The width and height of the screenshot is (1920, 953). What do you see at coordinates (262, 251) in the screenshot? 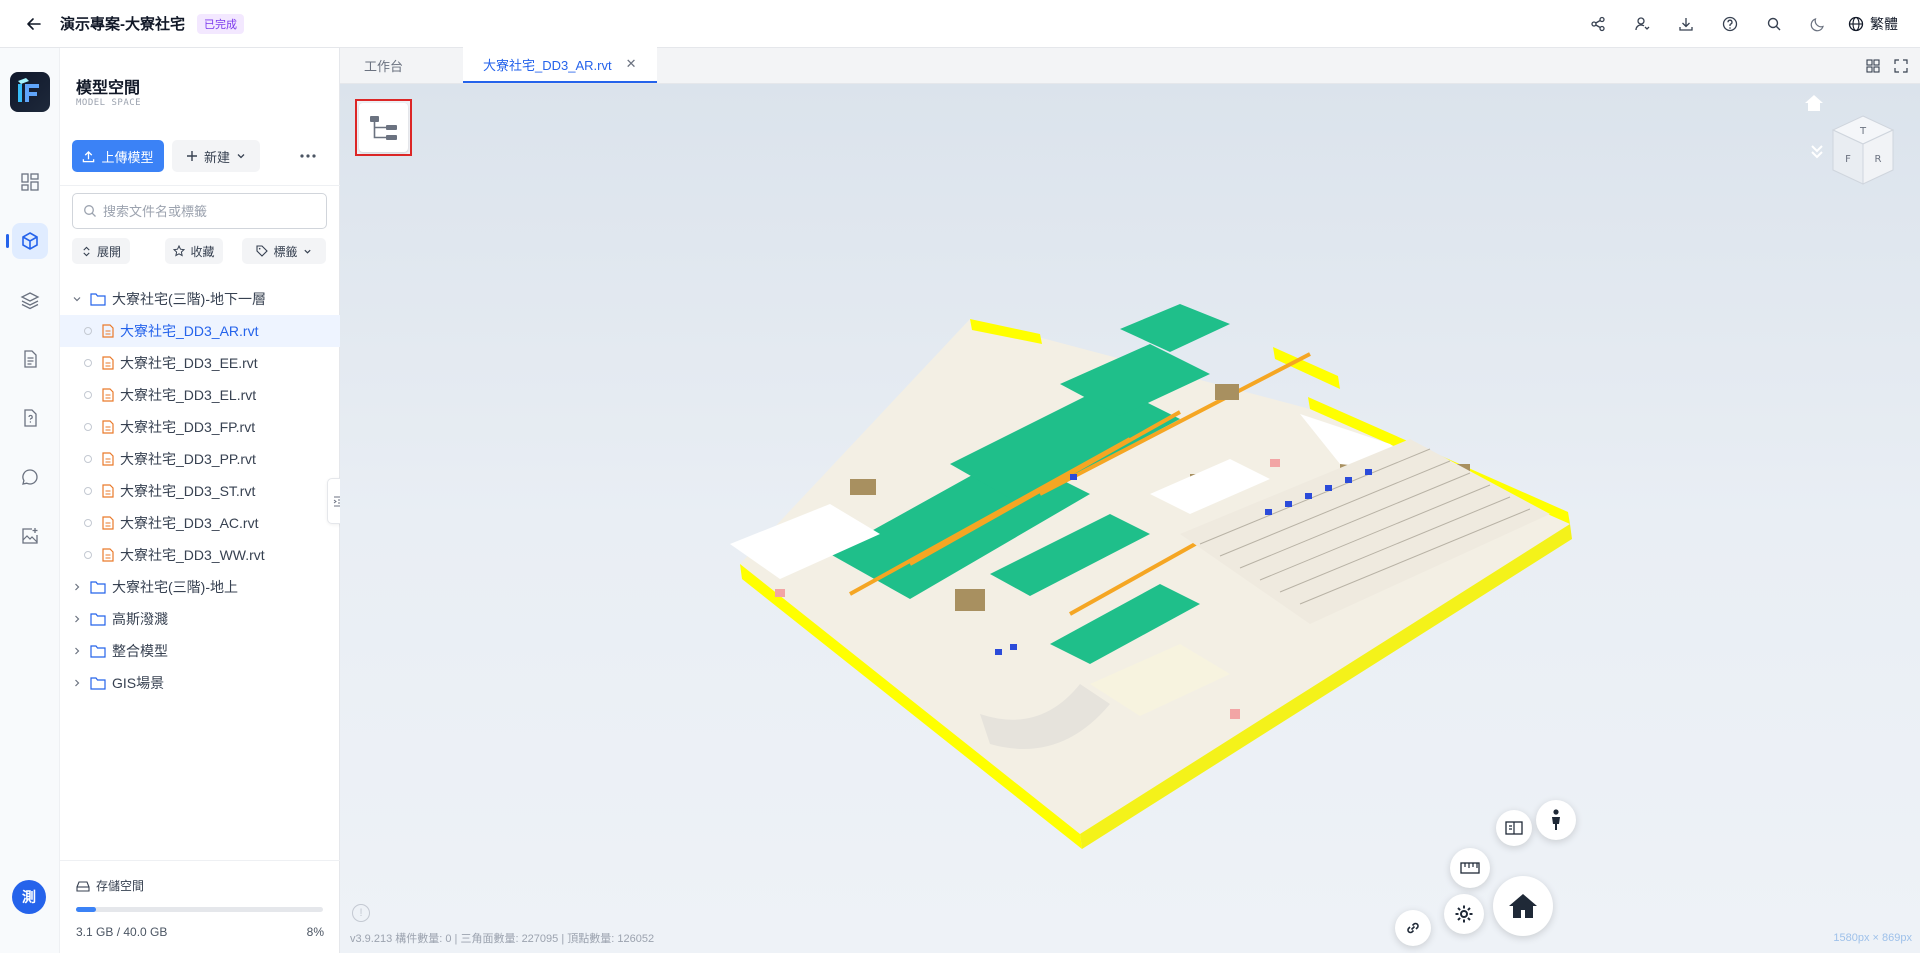
I see `tag-icon` at bounding box center [262, 251].